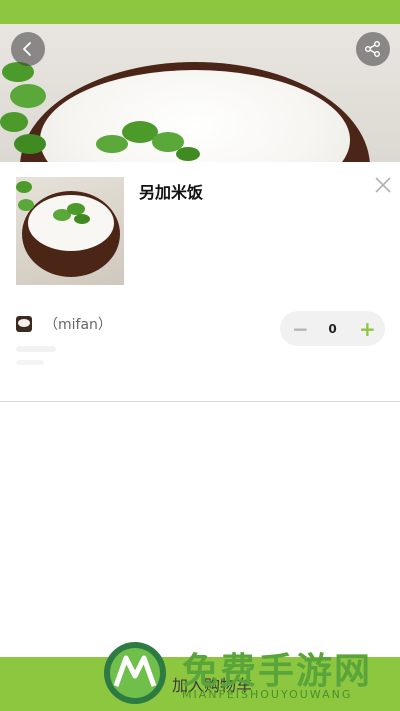 The image size is (400, 711). Describe the element at coordinates (300, 329) in the screenshot. I see `decrement-button: −` at that location.